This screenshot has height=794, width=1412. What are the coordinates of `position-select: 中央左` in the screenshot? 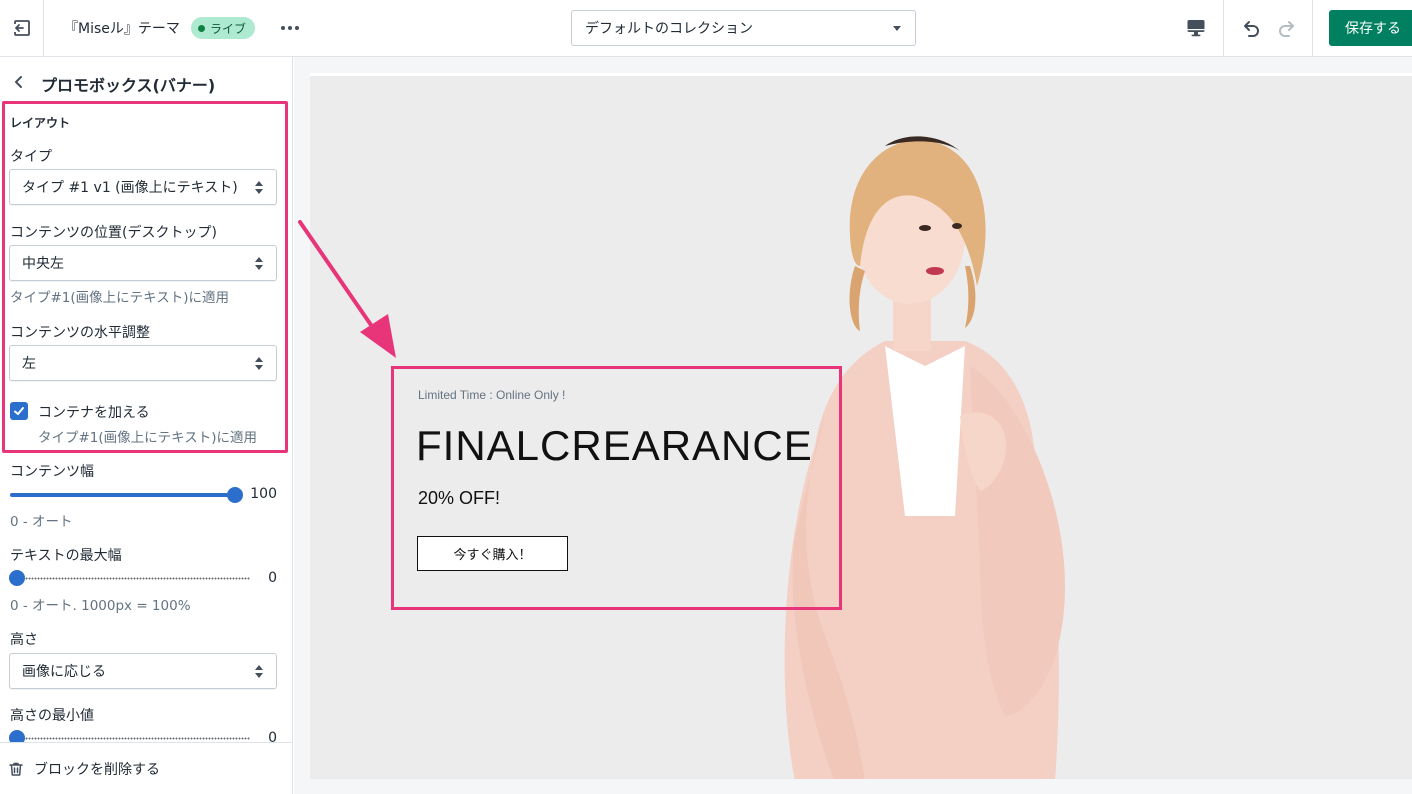 It's located at (143, 263).